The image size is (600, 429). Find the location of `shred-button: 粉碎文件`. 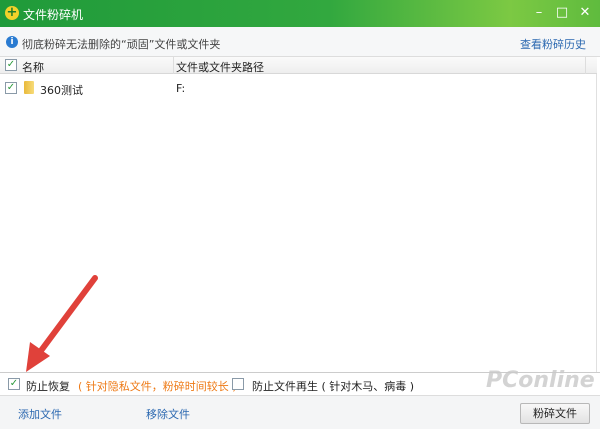

shred-button: 粉碎文件 is located at coordinates (555, 413).